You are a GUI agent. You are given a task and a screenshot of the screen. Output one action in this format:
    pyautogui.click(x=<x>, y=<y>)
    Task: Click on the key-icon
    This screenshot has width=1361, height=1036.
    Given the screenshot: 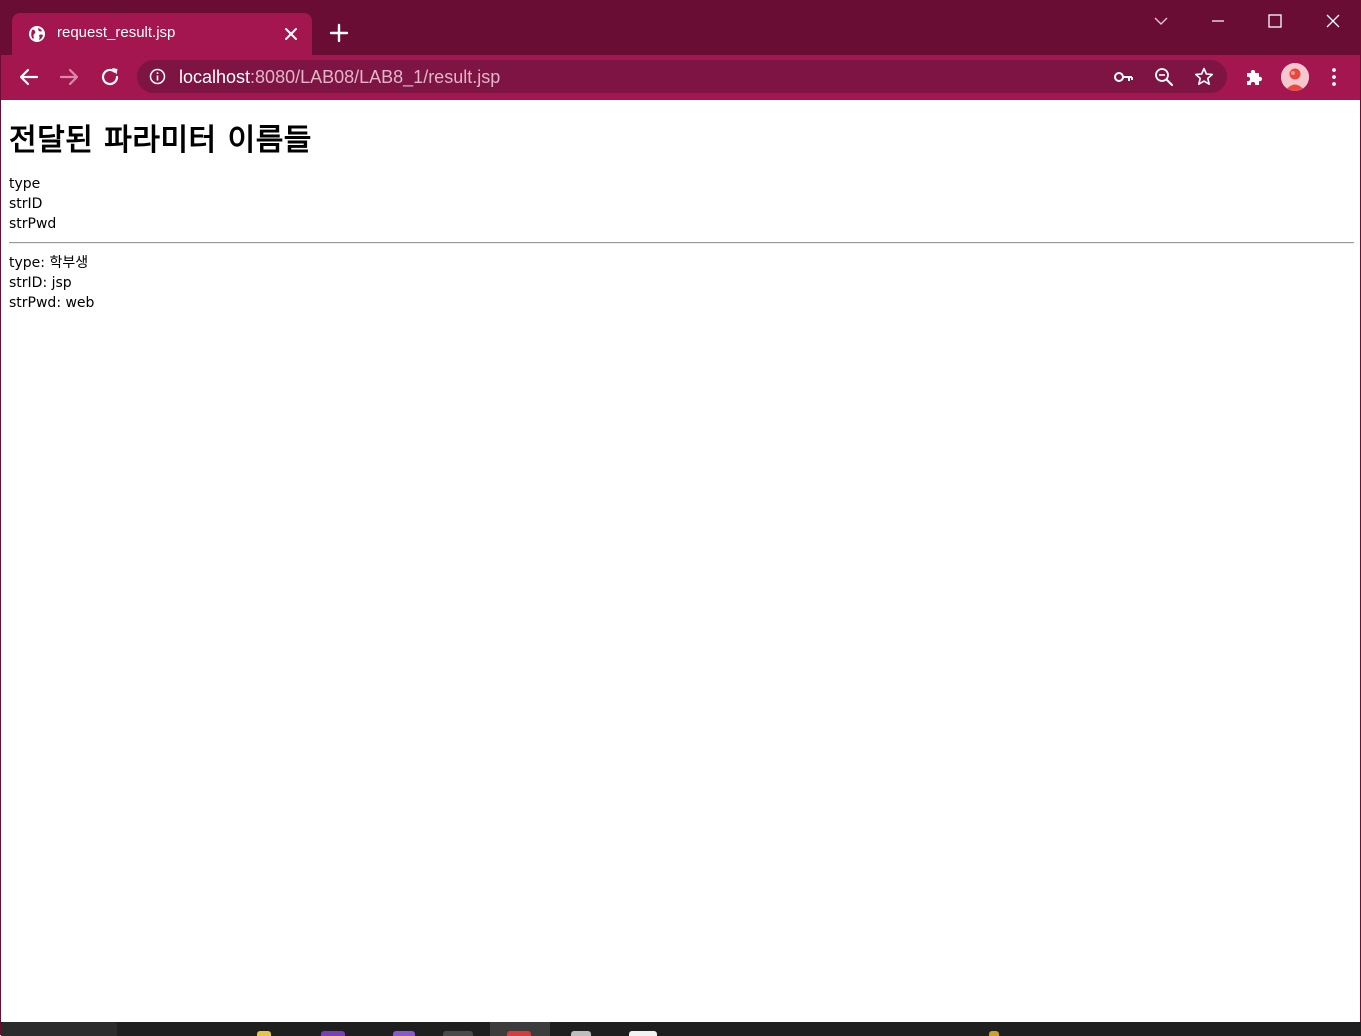 What is the action you would take?
    pyautogui.click(x=1124, y=77)
    